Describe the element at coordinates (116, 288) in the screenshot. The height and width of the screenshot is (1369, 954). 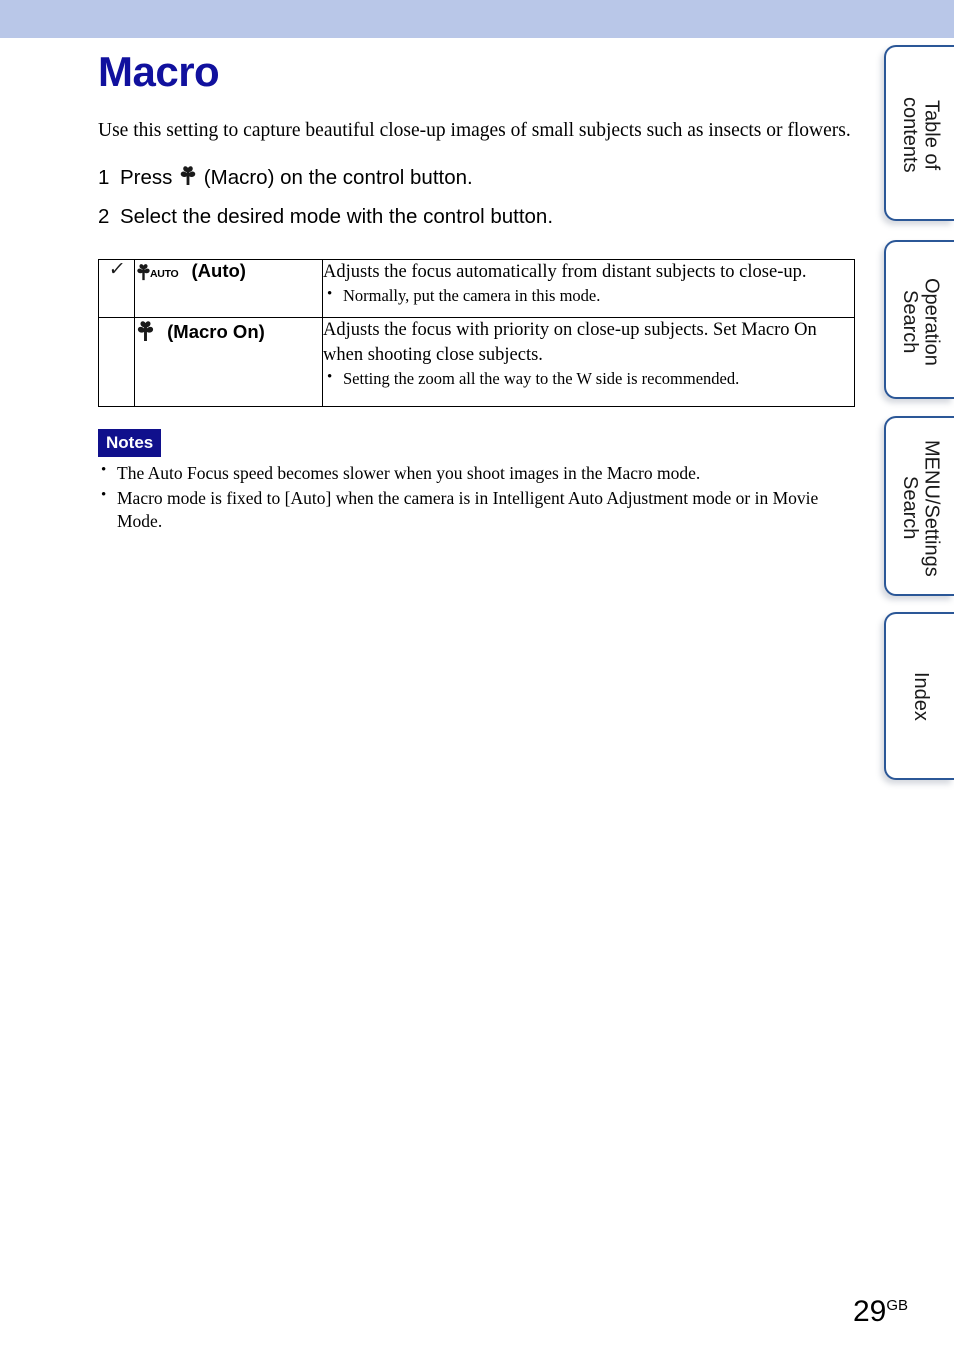
I see `default-marker-cell: ✓` at that location.